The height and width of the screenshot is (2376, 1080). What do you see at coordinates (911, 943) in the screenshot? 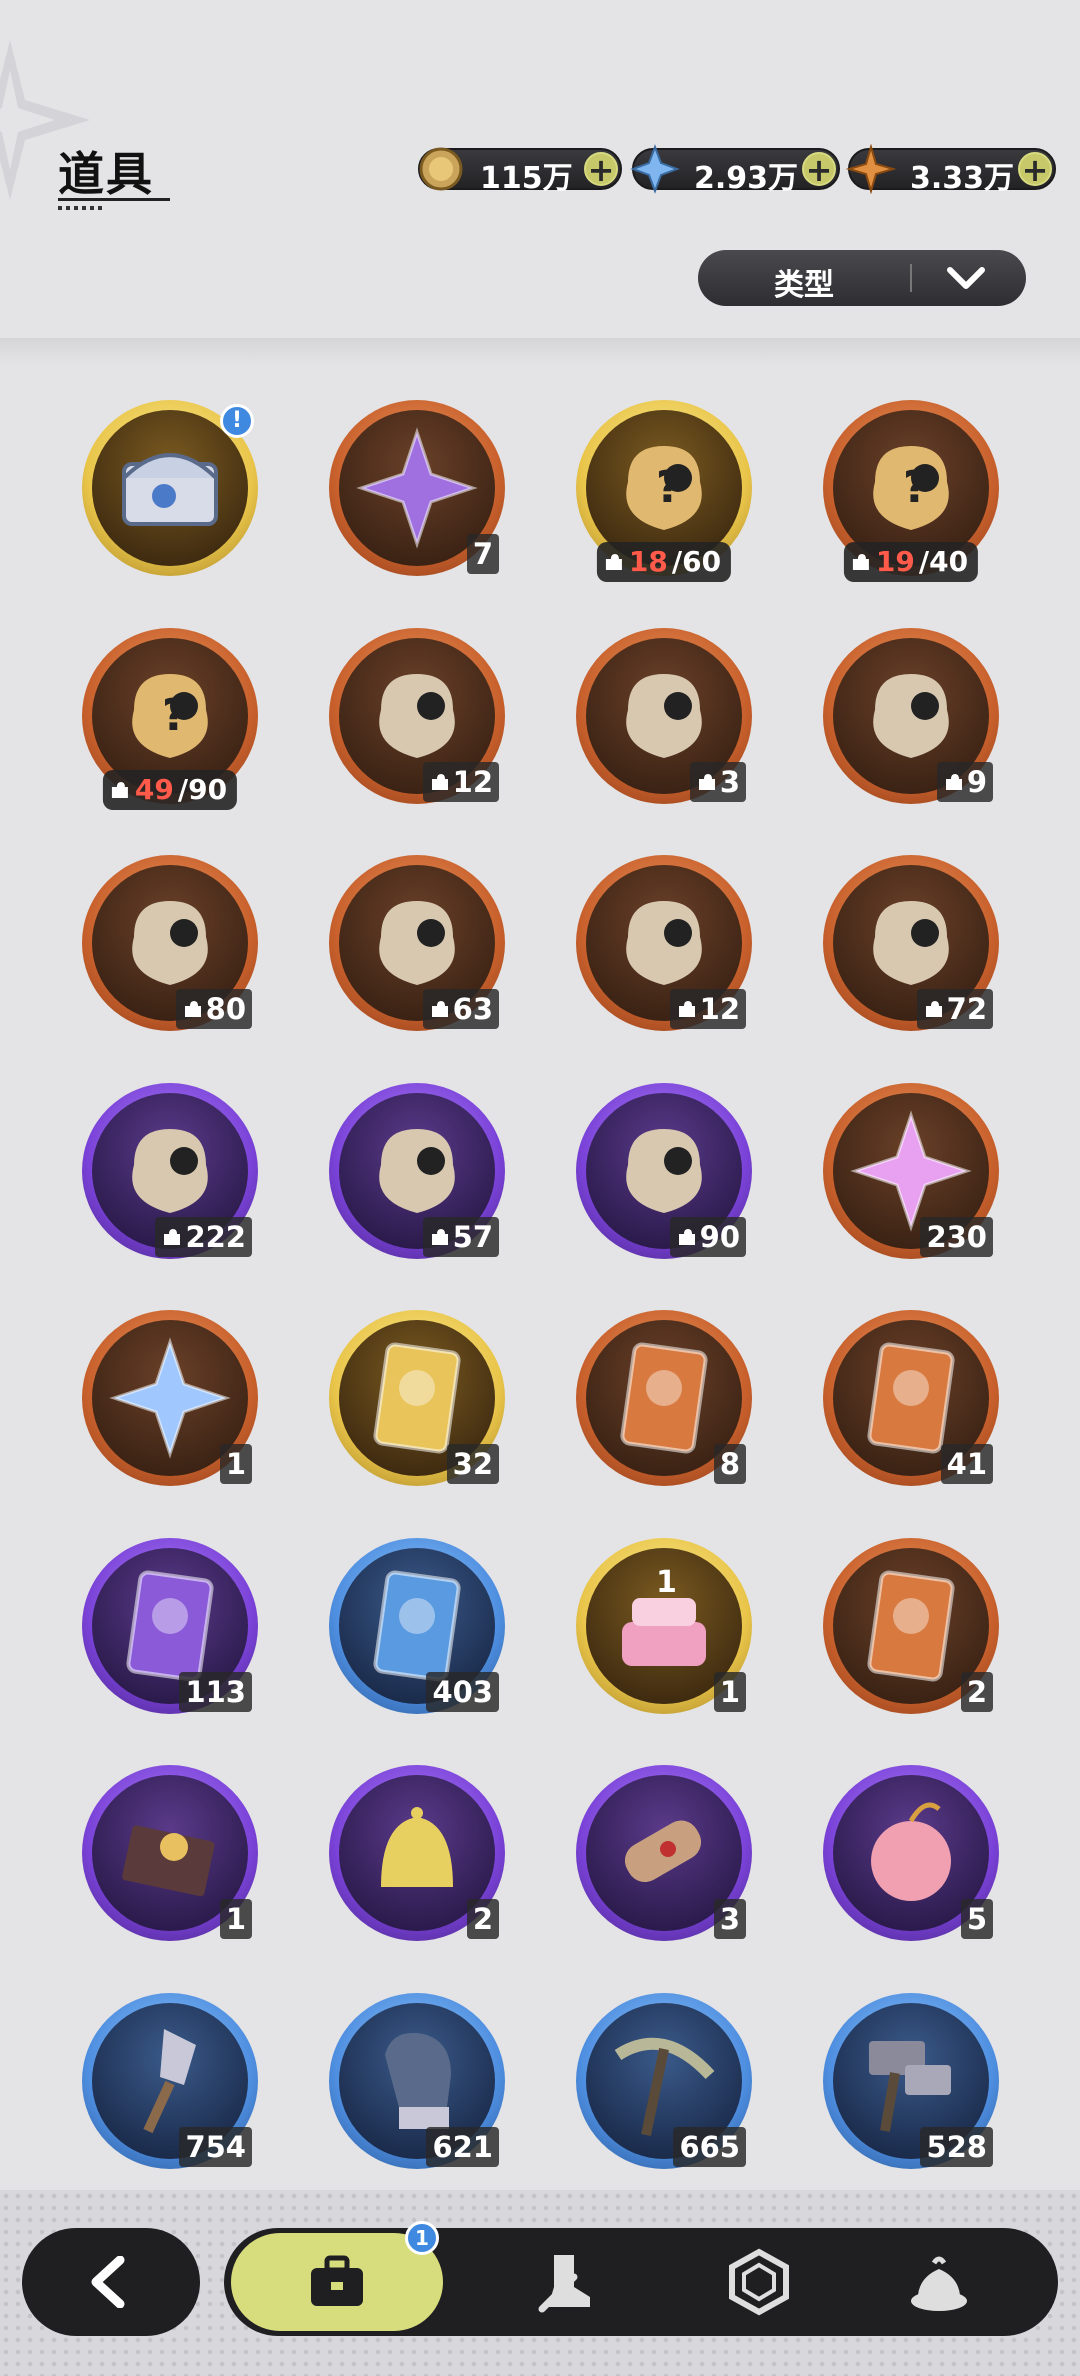
I see `item-slot: 72` at bounding box center [911, 943].